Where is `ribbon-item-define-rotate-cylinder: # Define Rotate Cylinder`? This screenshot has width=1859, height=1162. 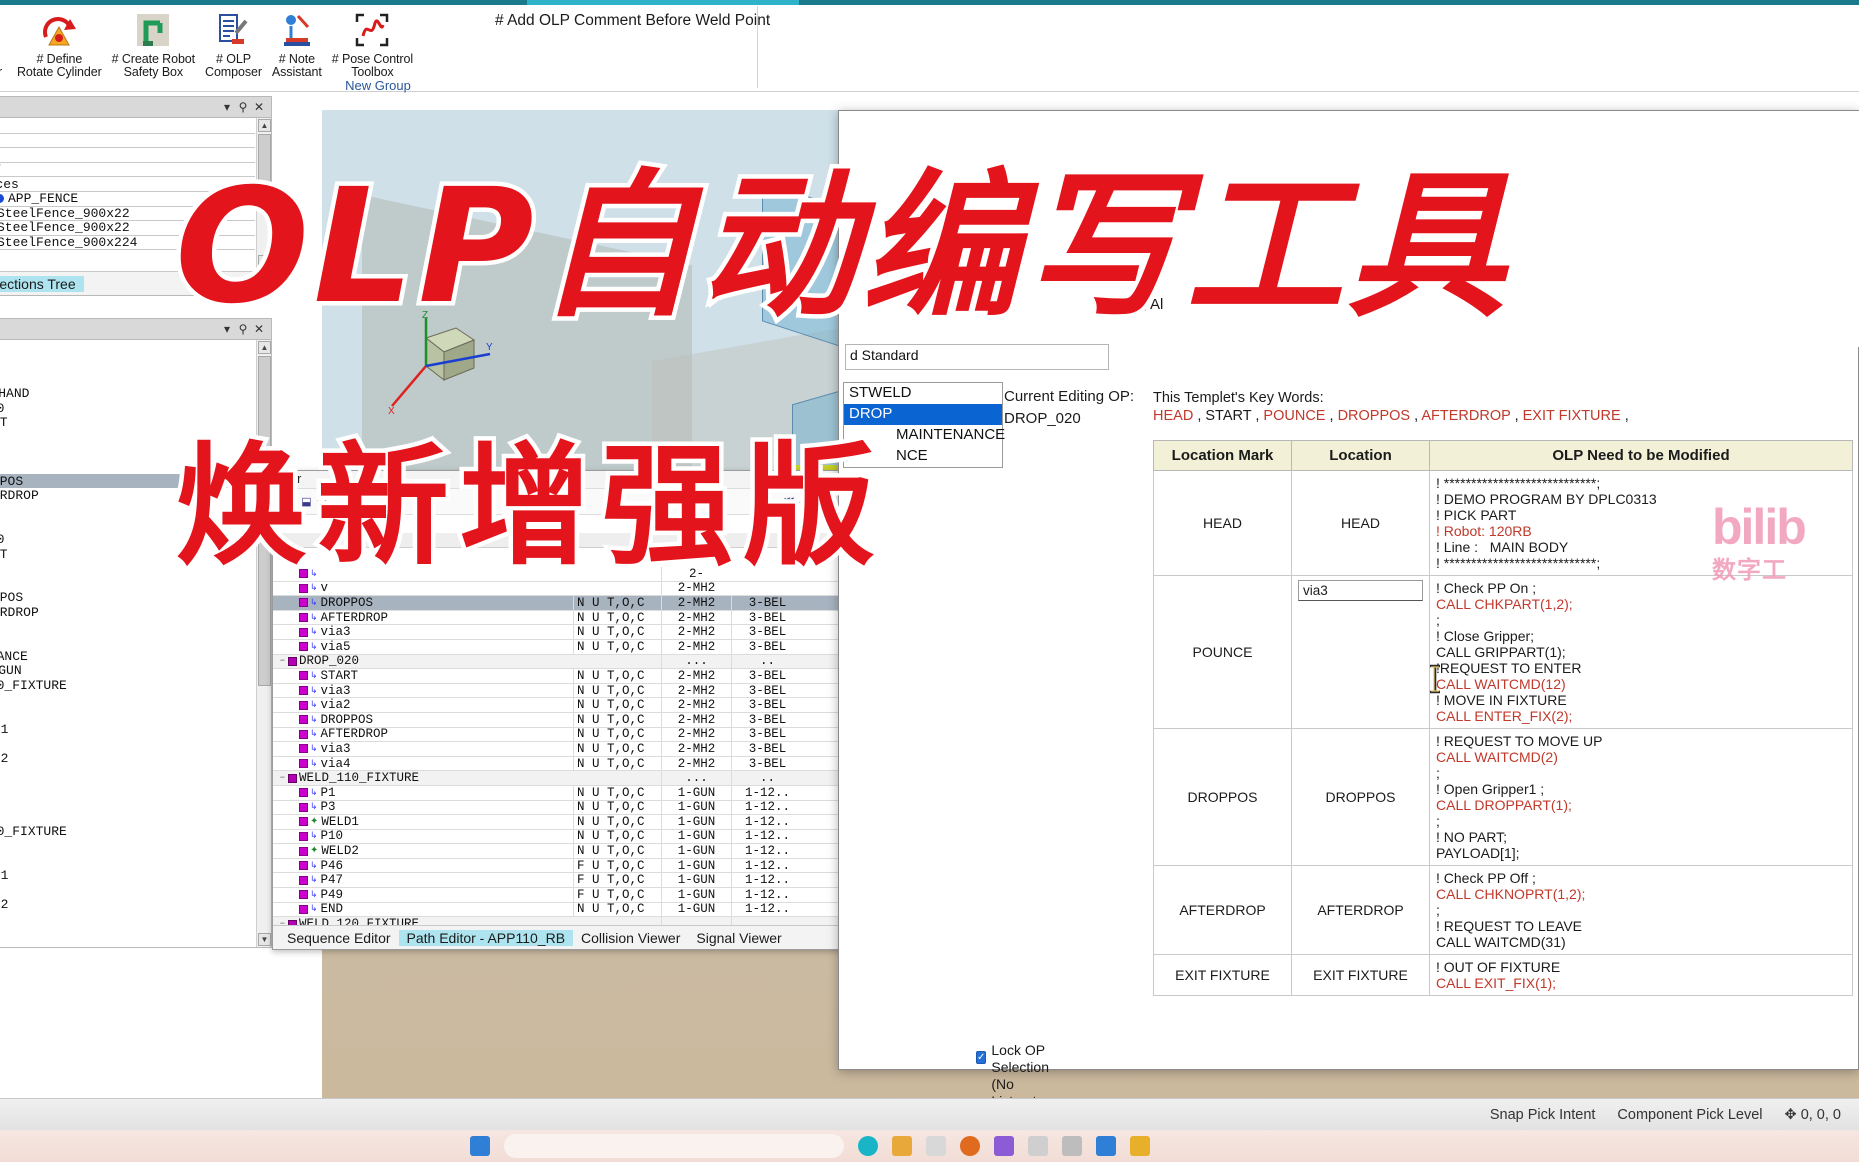 ribbon-item-define-rotate-cylinder: # Define Rotate Cylinder is located at coordinates (59, 43).